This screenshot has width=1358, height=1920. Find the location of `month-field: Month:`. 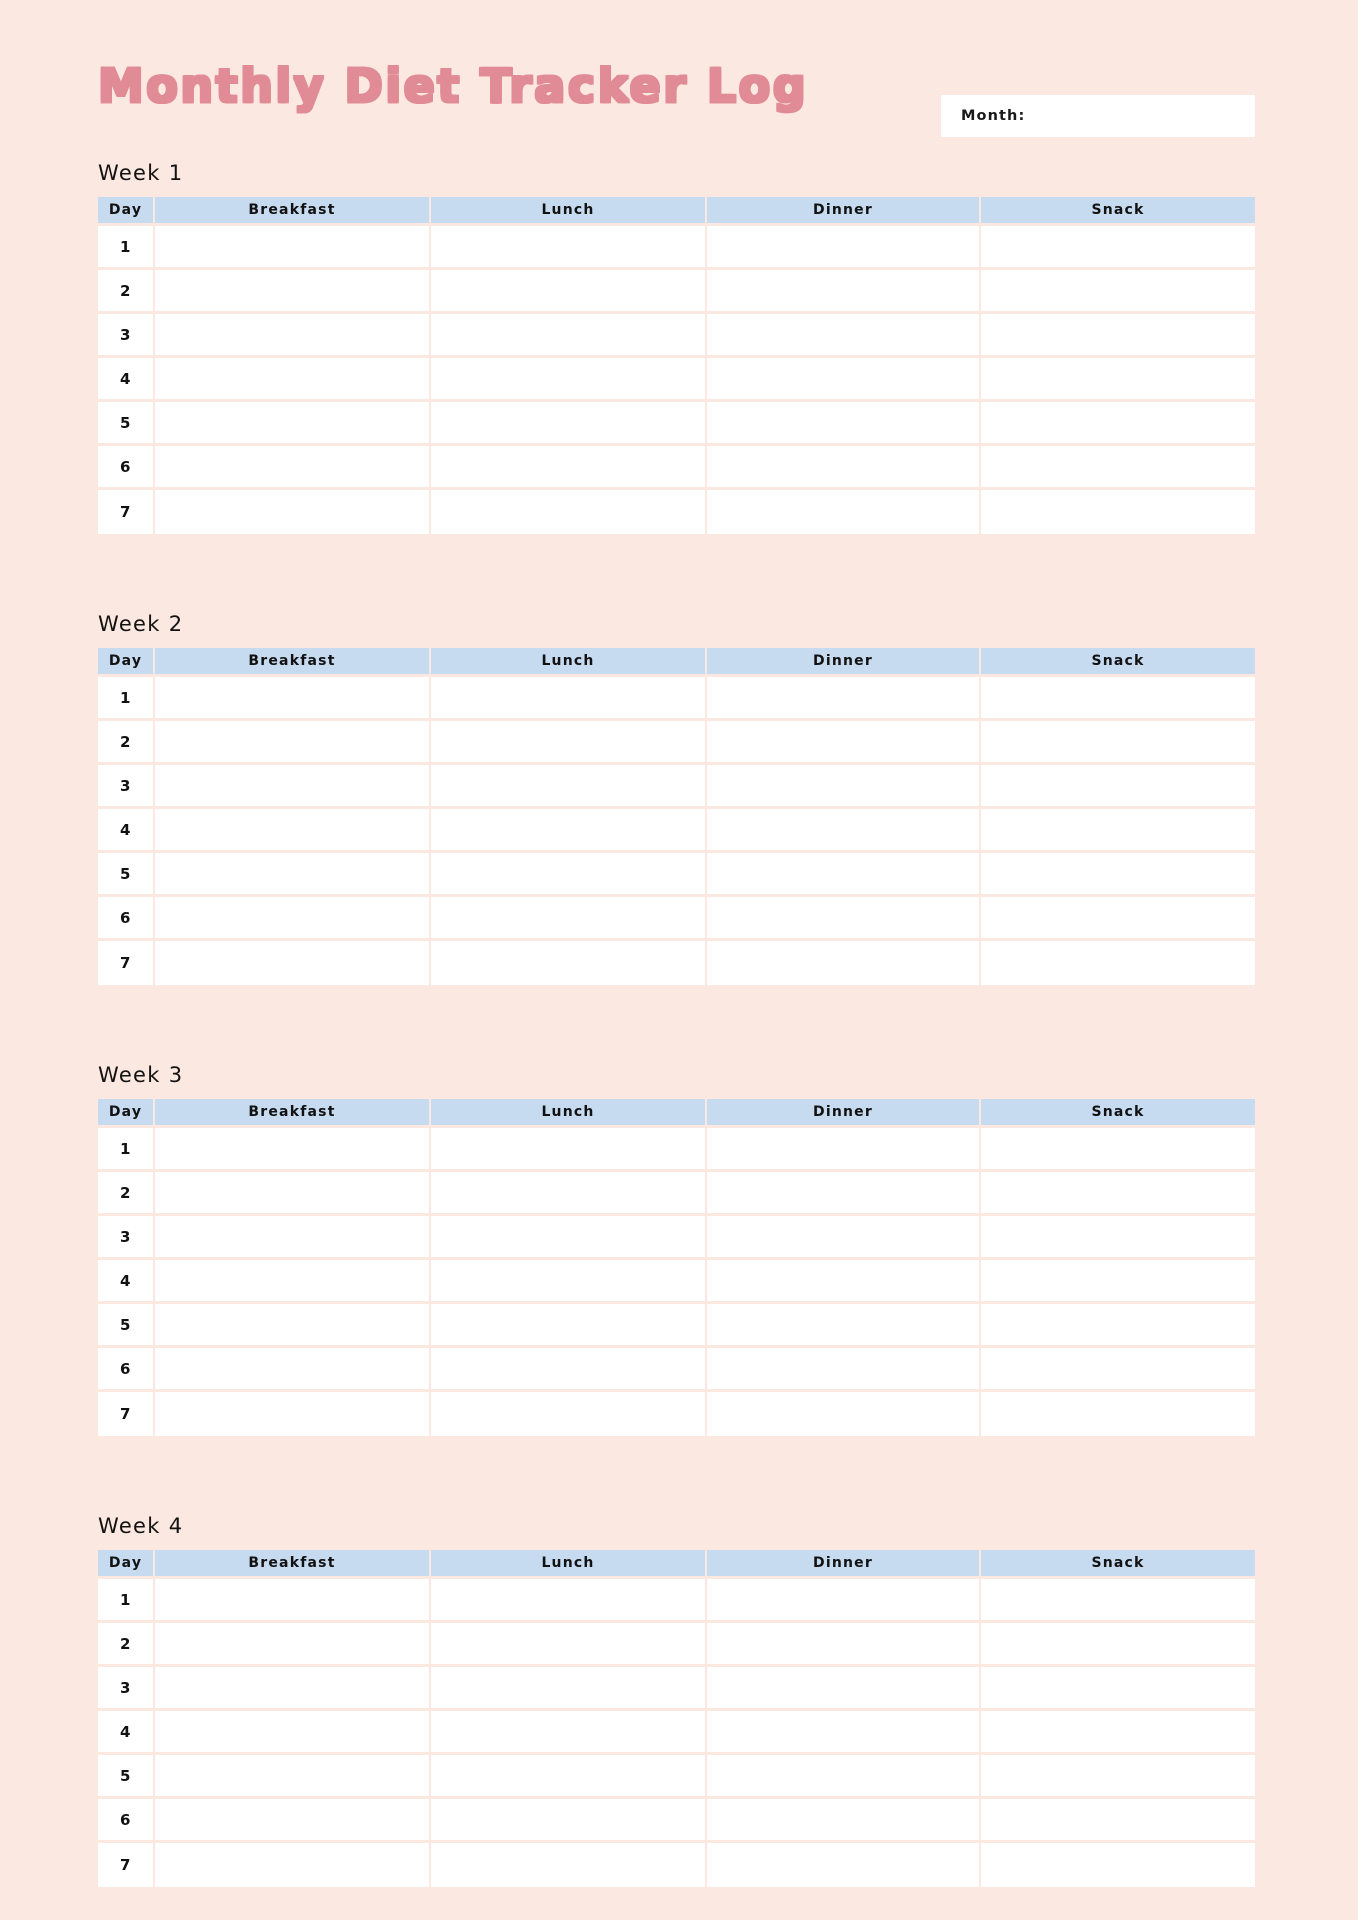

month-field: Month: is located at coordinates (1098, 116).